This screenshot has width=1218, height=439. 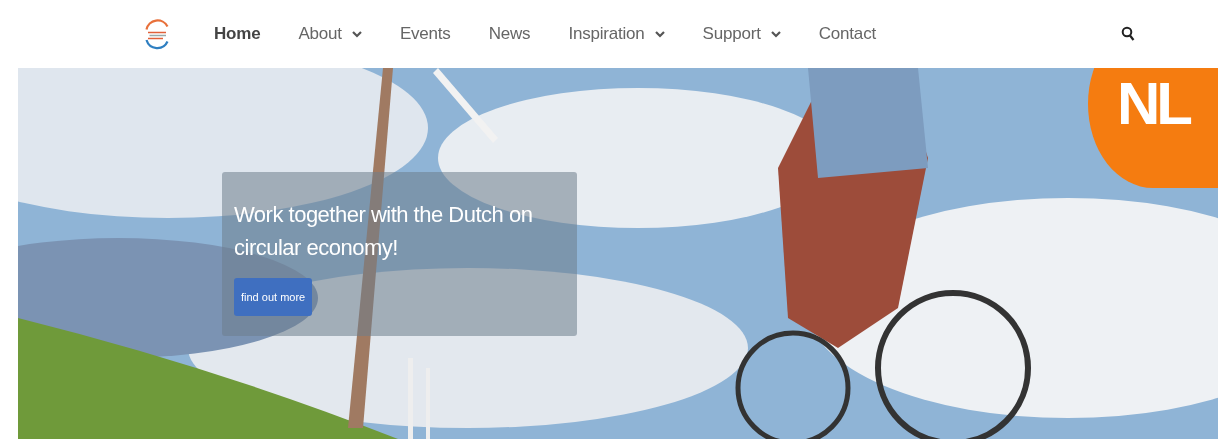 I want to click on nav-link: Home, so click(x=237, y=34).